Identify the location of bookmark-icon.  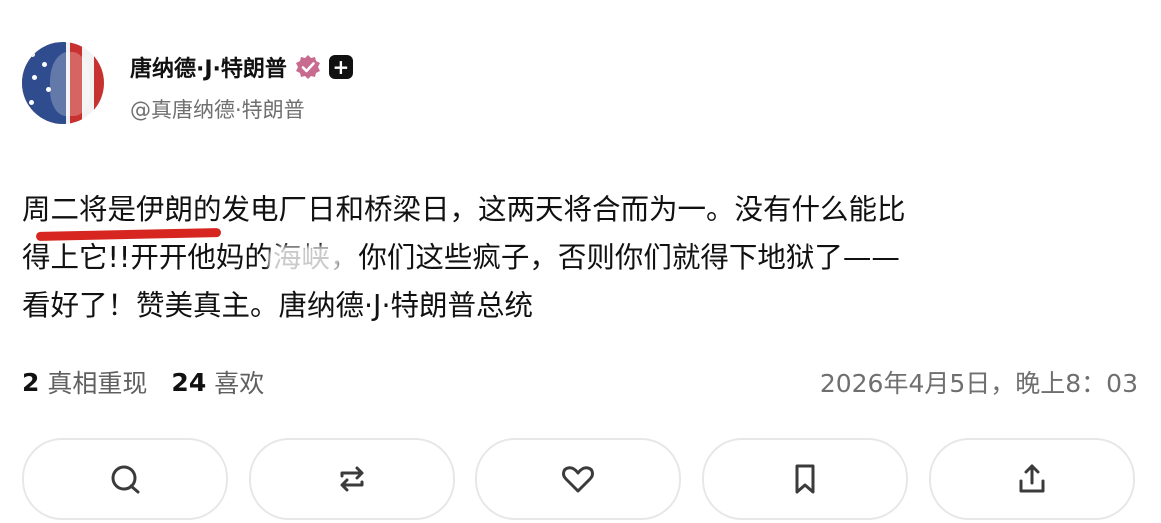
(805, 479).